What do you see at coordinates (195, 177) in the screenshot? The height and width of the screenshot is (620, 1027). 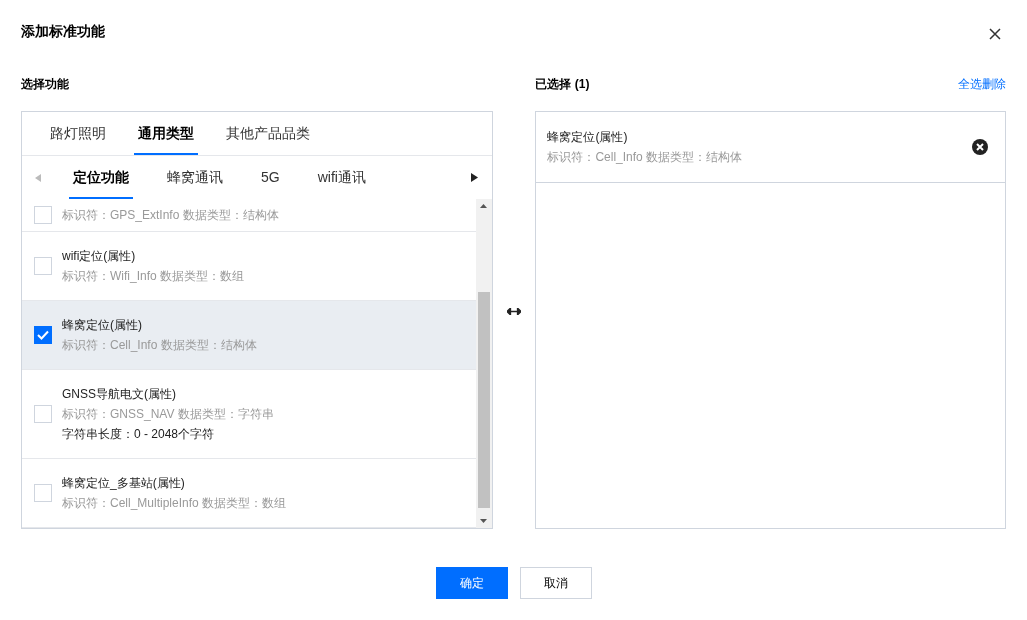 I see `sub-tab: 蜂窝通讯` at bounding box center [195, 177].